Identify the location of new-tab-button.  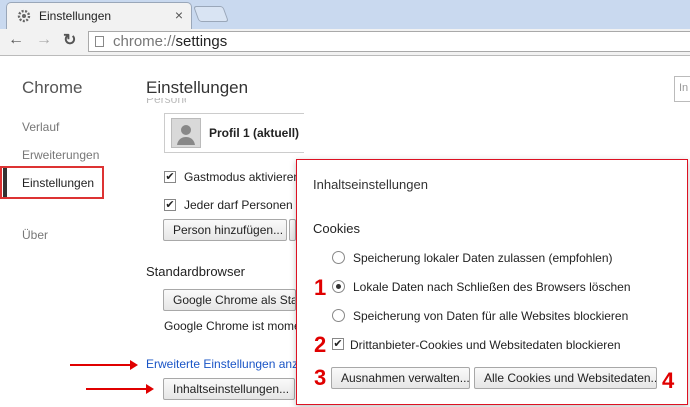
(211, 14).